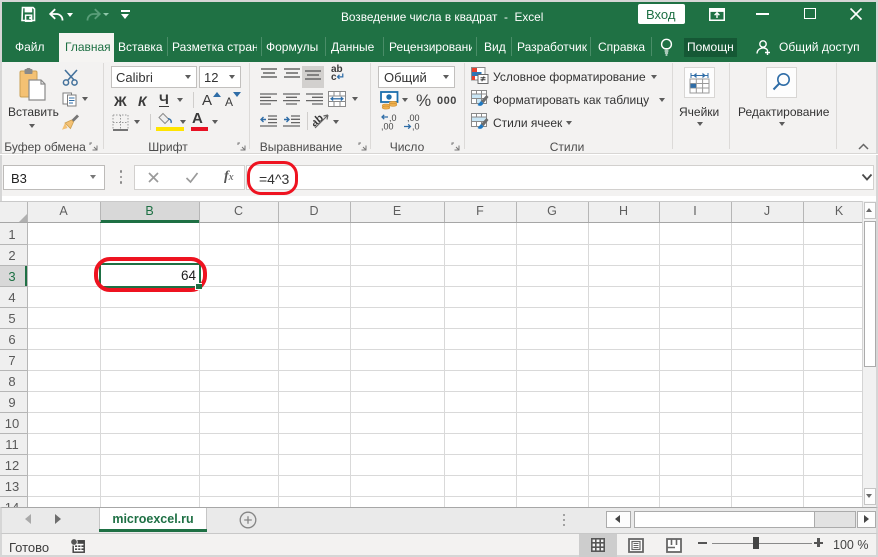 The width and height of the screenshot is (878, 557). I want to click on svg-text: ab, so click(319, 121).